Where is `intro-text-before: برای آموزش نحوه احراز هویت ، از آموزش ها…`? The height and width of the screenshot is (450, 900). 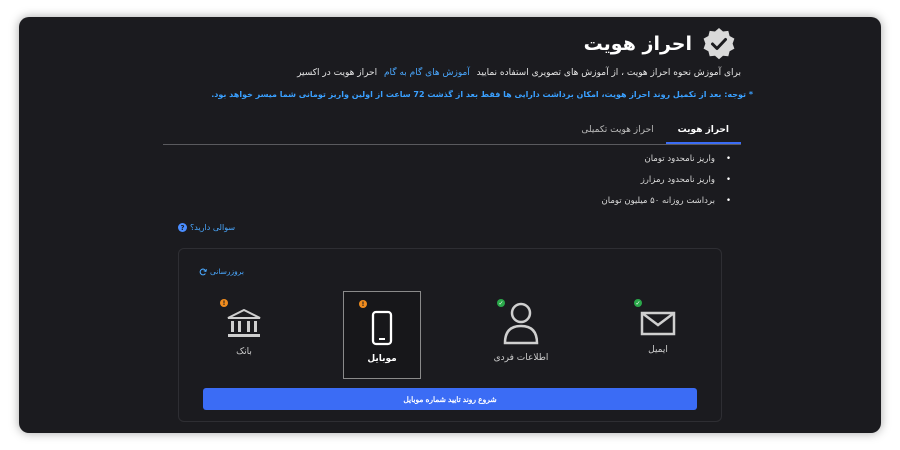
intro-text-before: برای آموزش نحوه احراز هویت ، از آموزش ها… is located at coordinates (608, 73).